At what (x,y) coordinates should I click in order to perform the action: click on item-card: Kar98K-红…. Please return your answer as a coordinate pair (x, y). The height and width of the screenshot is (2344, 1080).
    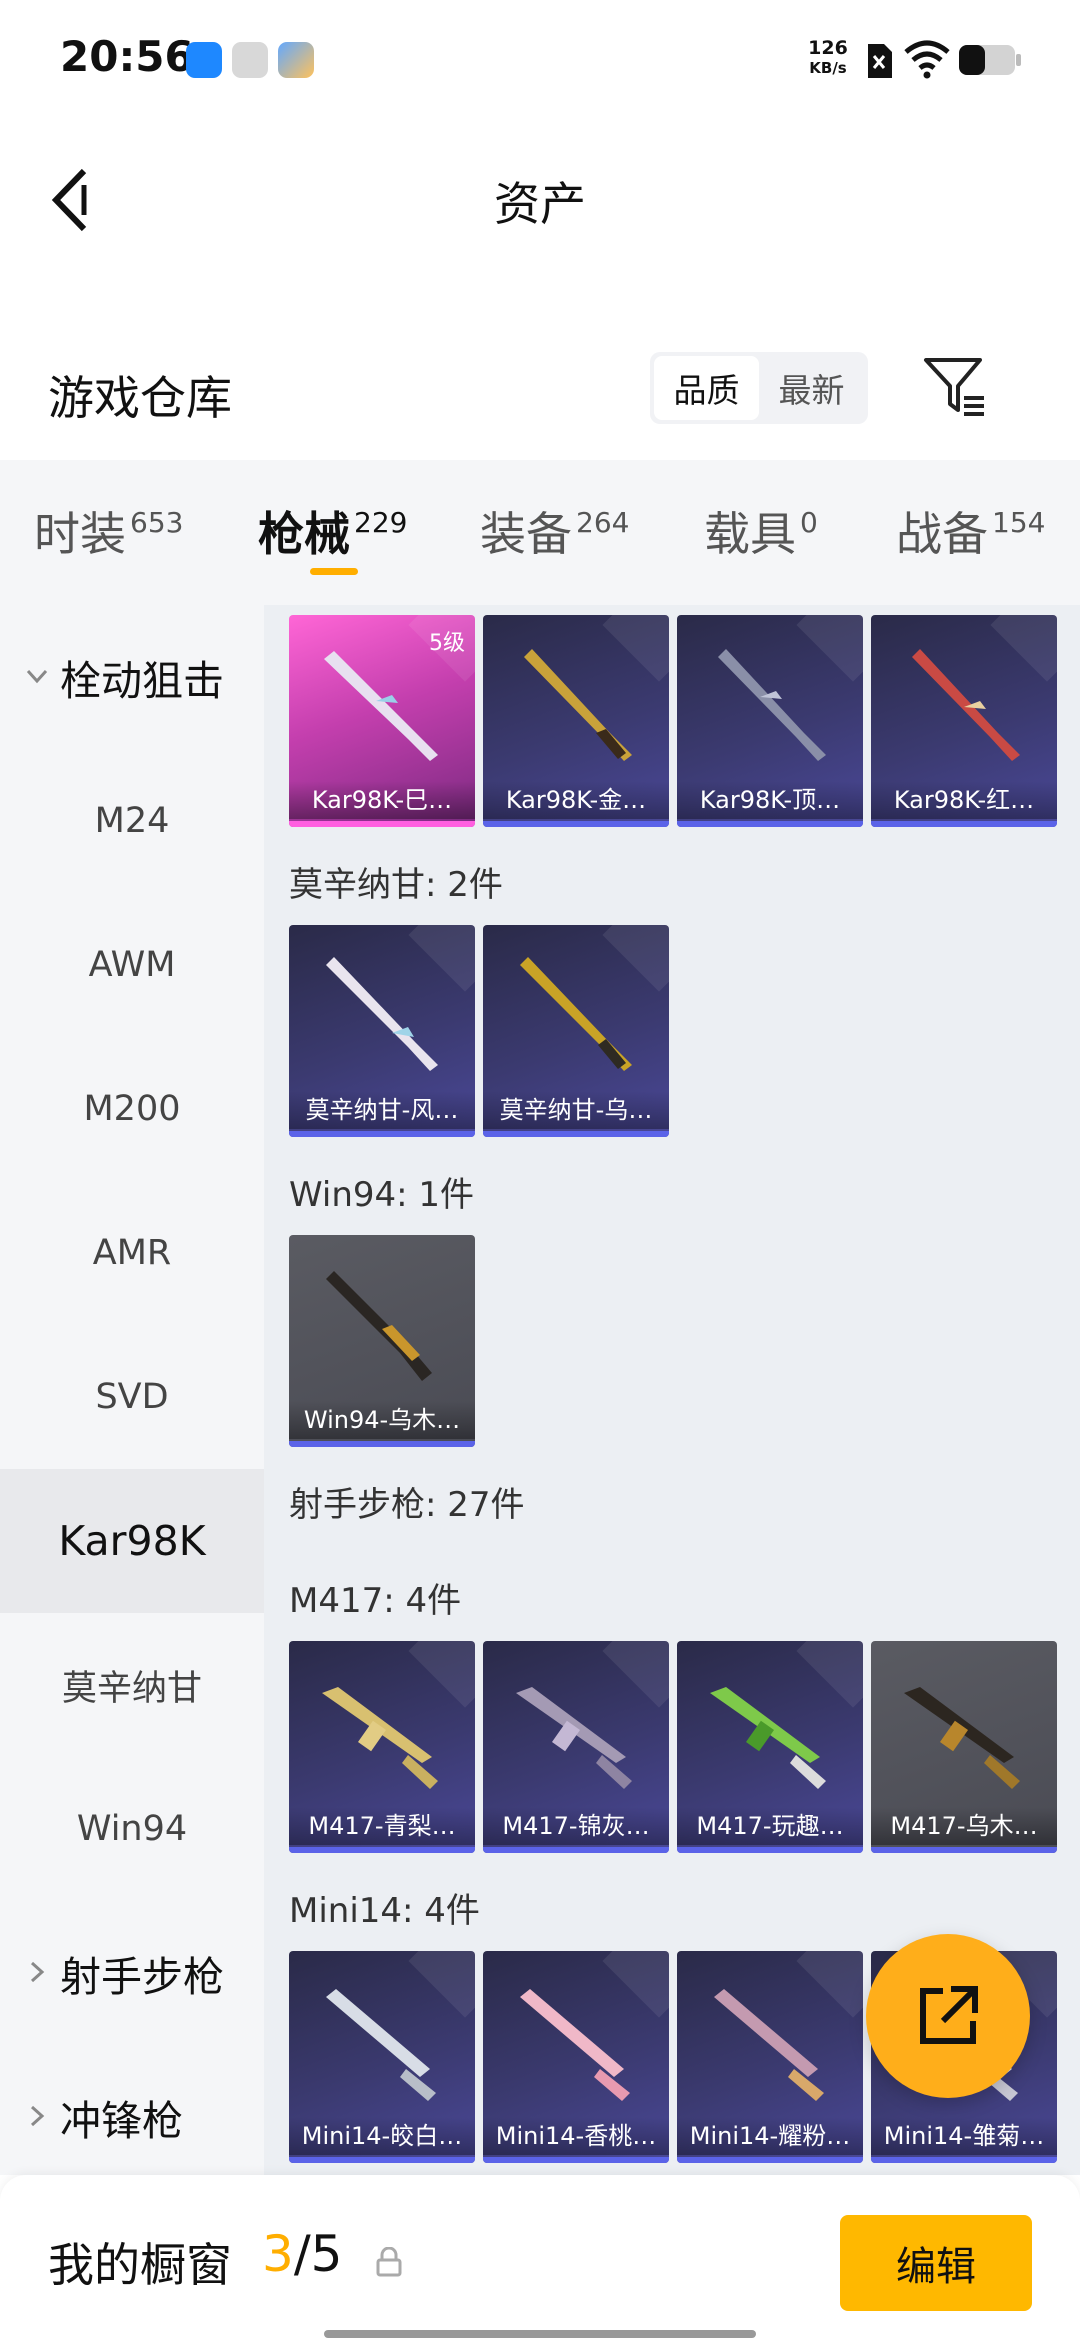
    Looking at the image, I should click on (964, 721).